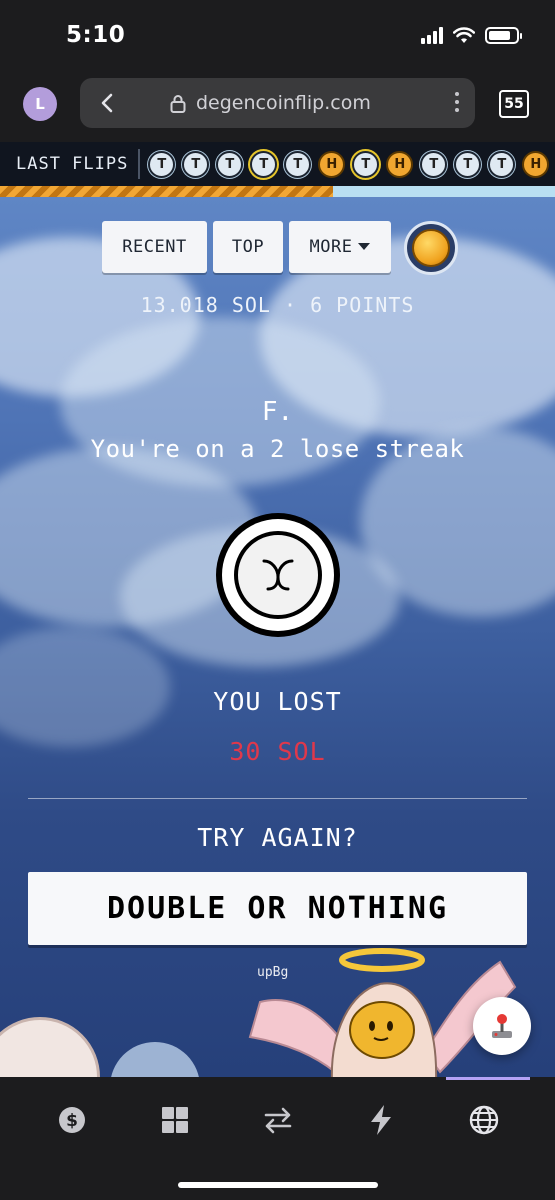 This screenshot has height=1200, width=555. I want to click on chevron-left-icon, so click(107, 103).